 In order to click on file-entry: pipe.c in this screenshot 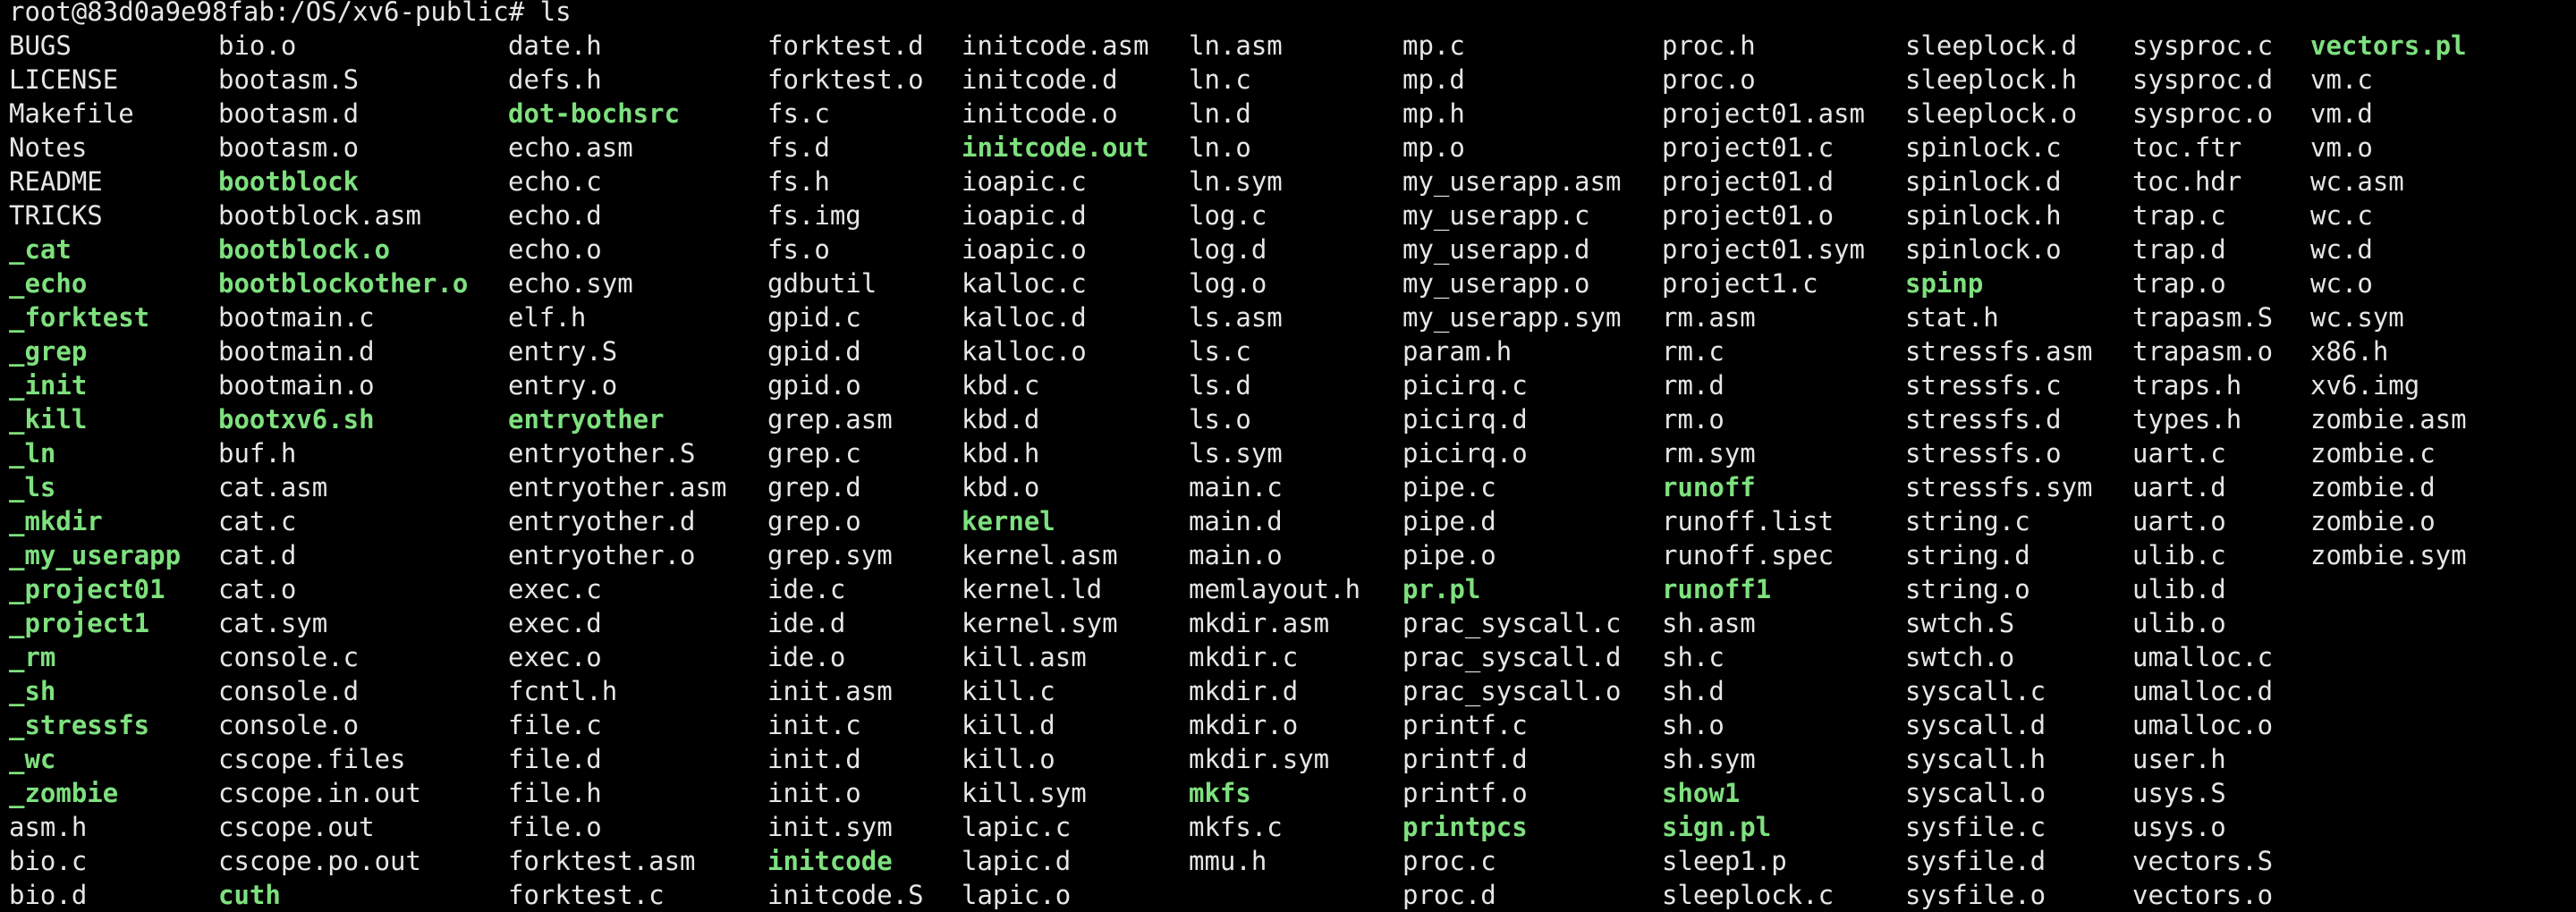, I will do `click(1449, 487)`.